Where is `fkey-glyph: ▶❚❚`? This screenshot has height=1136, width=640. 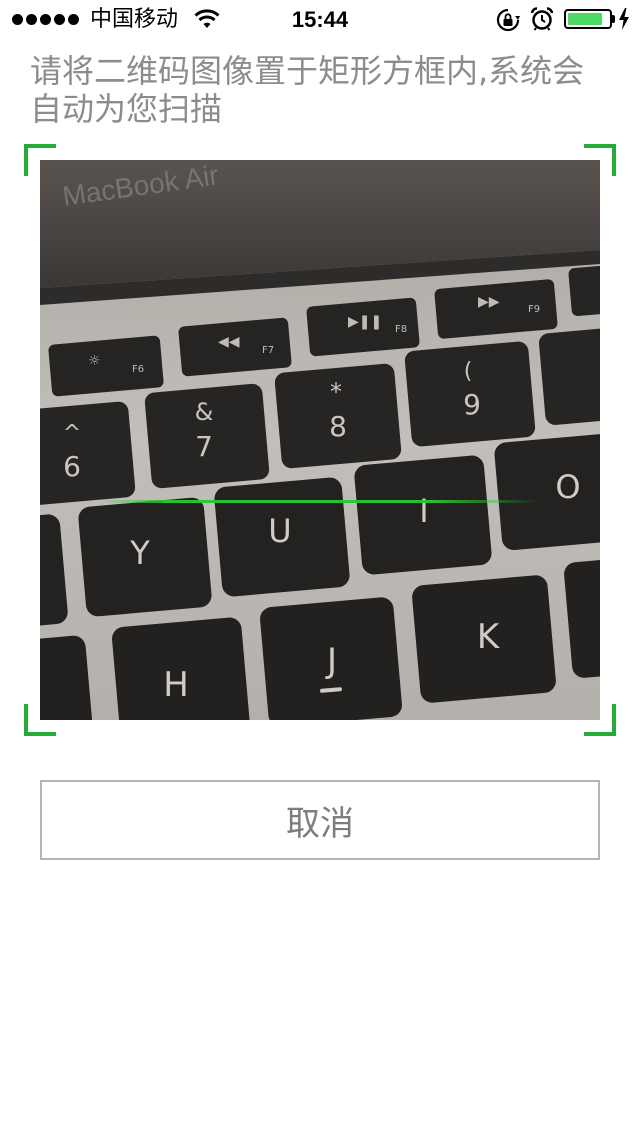
fkey-glyph: ▶❚❚ is located at coordinates (365, 322).